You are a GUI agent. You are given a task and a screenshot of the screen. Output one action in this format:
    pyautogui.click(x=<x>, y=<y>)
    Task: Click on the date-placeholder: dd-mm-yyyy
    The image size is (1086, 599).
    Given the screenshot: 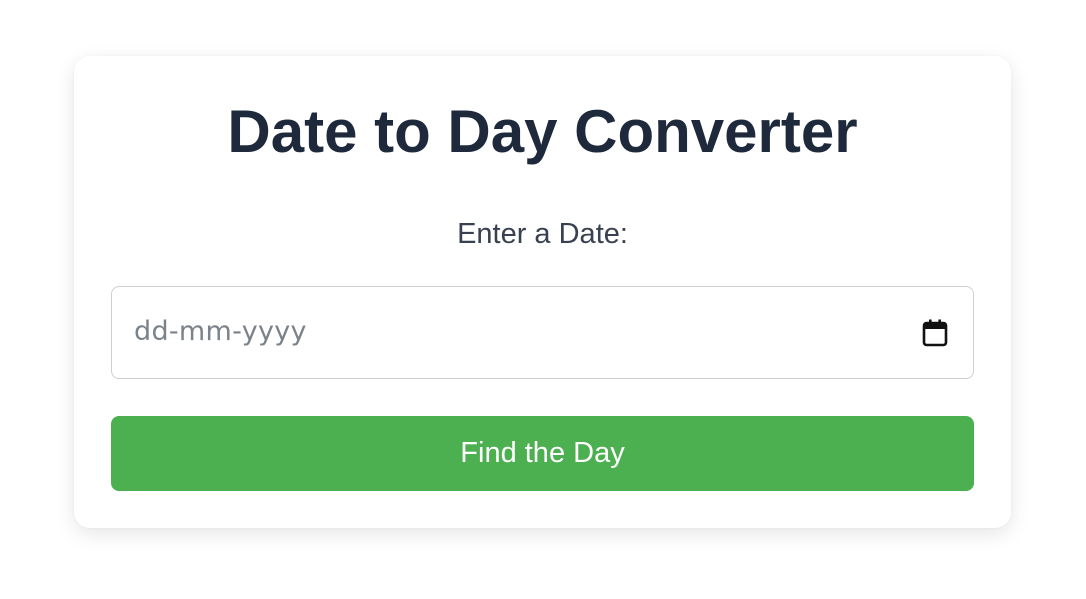 What is the action you would take?
    pyautogui.click(x=220, y=331)
    